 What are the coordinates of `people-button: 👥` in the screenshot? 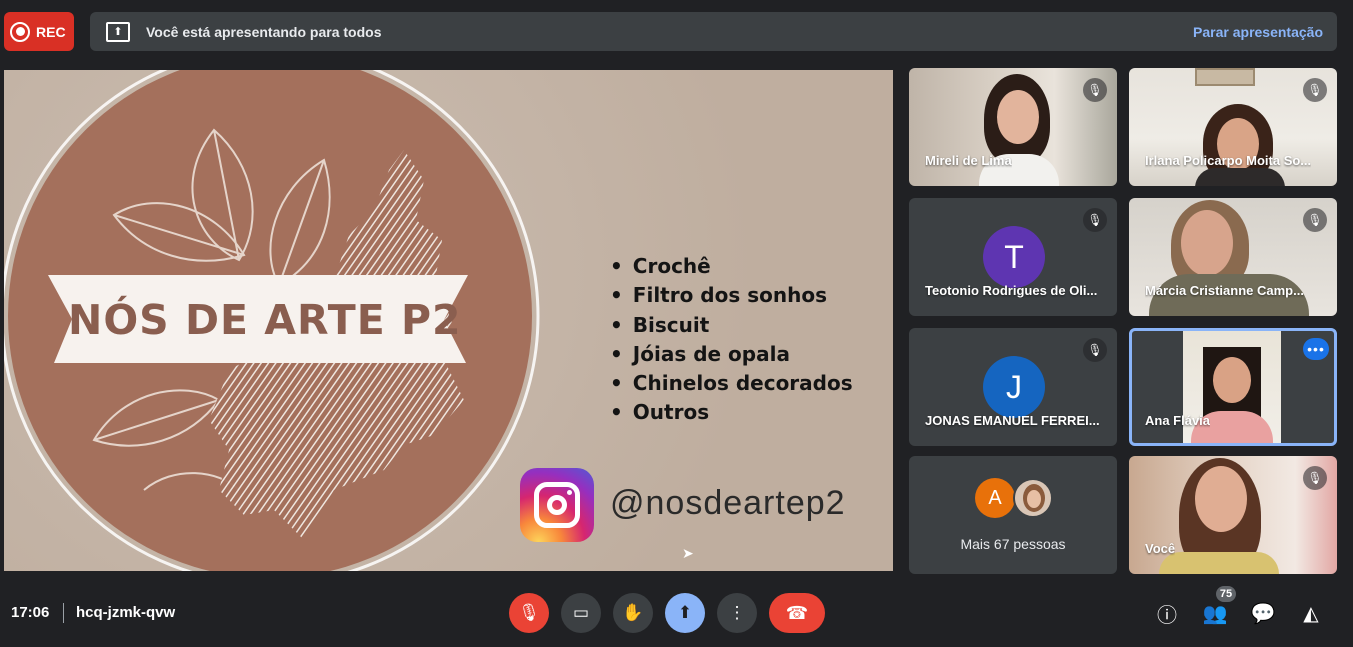 It's located at (1215, 613).